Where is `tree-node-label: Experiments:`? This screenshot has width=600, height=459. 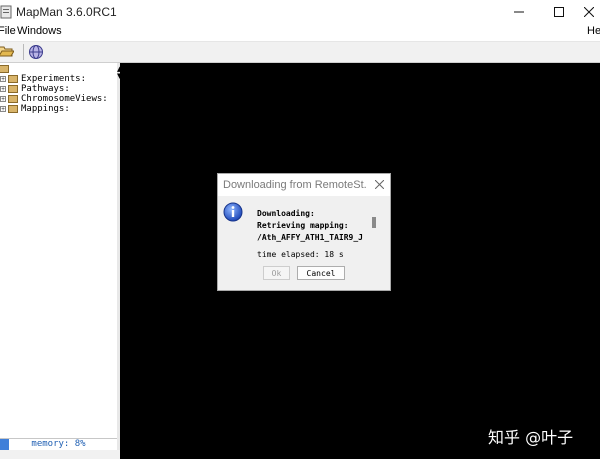
tree-node-label: Experiments: is located at coordinates (54, 79).